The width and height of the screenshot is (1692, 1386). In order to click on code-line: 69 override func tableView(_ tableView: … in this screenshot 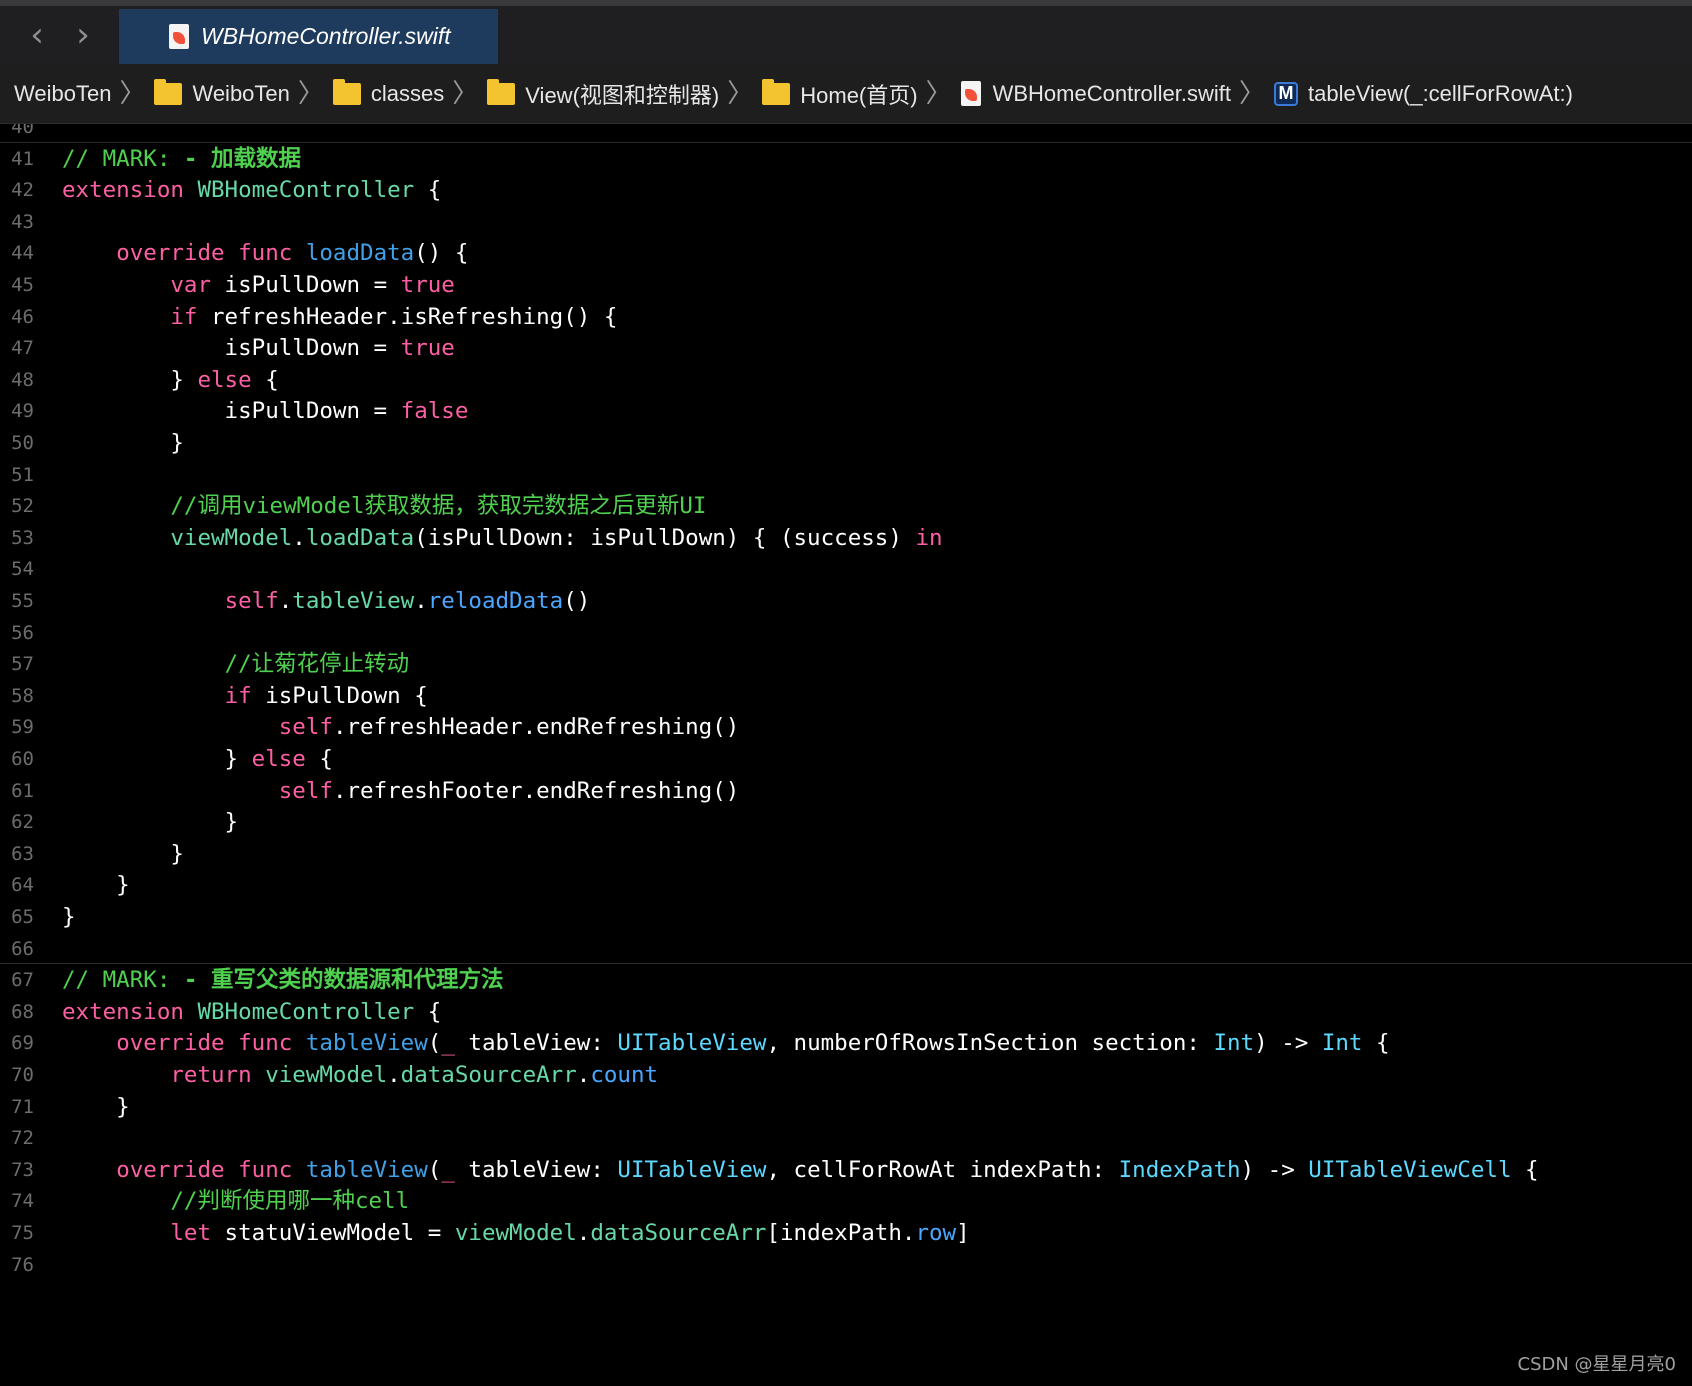, I will do `click(846, 1043)`.